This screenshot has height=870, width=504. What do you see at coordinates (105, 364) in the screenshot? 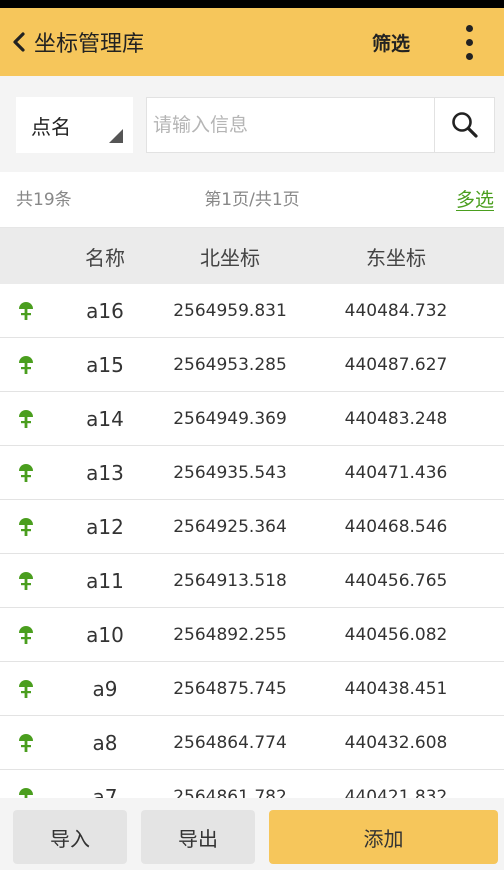
I see `row-name: a15` at bounding box center [105, 364].